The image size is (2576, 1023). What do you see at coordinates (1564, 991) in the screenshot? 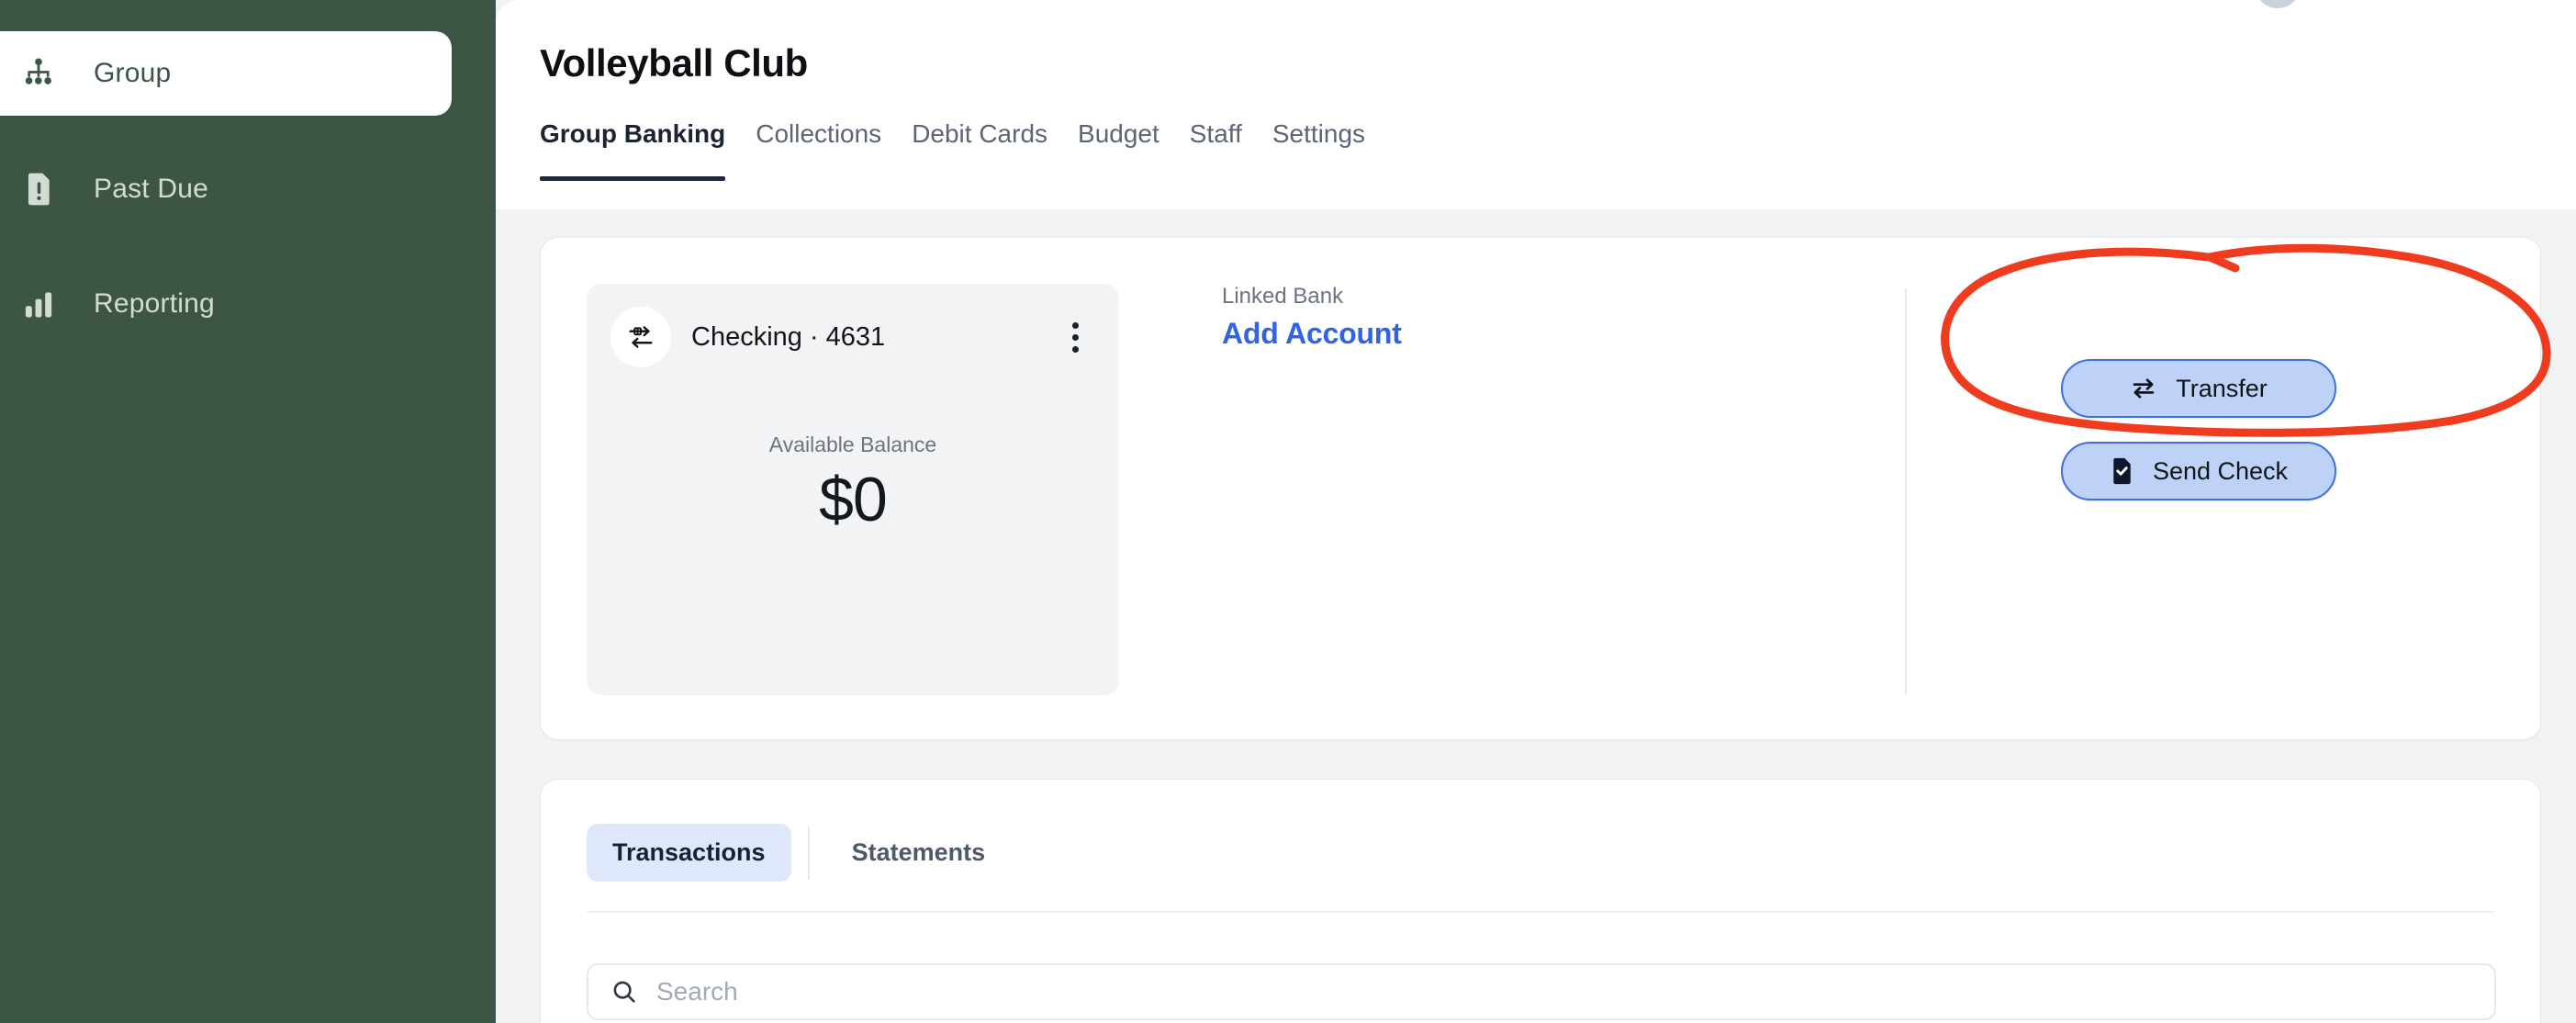
I see `search-input` at bounding box center [1564, 991].